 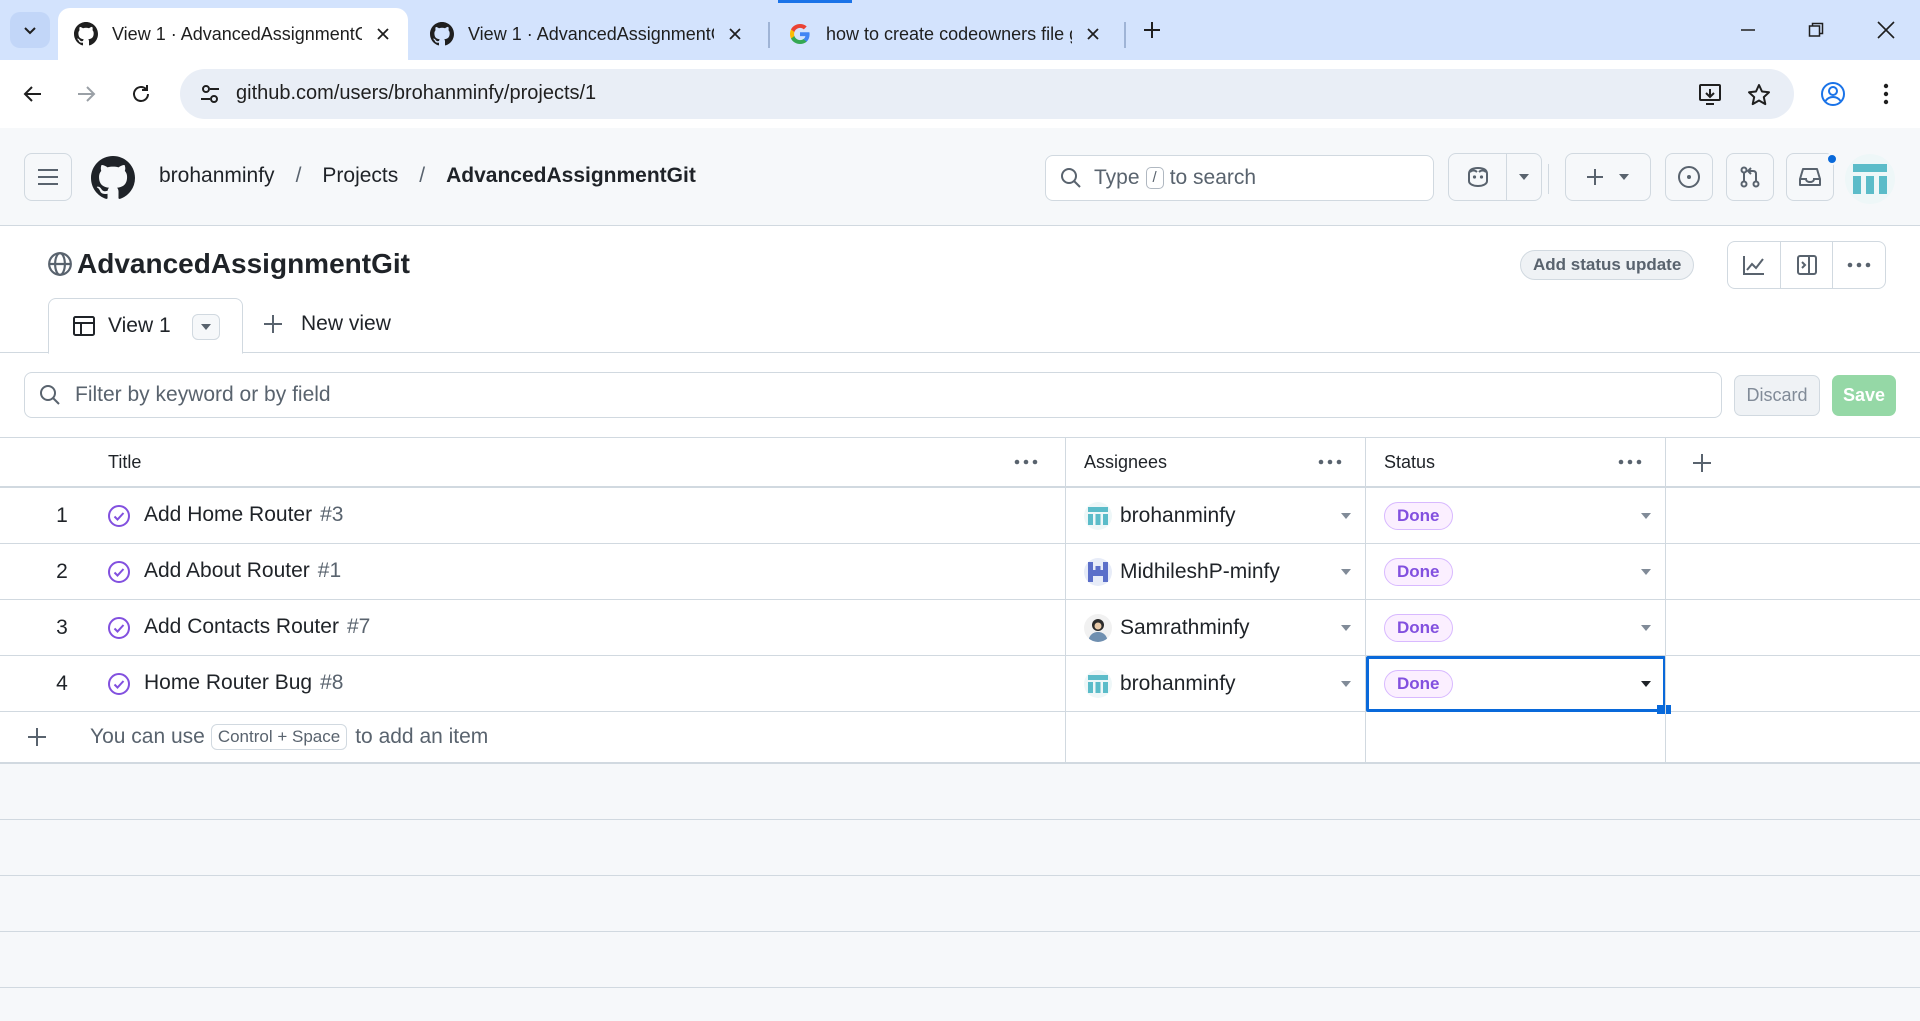 What do you see at coordinates (1182, 572) in the screenshot?
I see `assignee-cell: MidhileshP-minfy` at bounding box center [1182, 572].